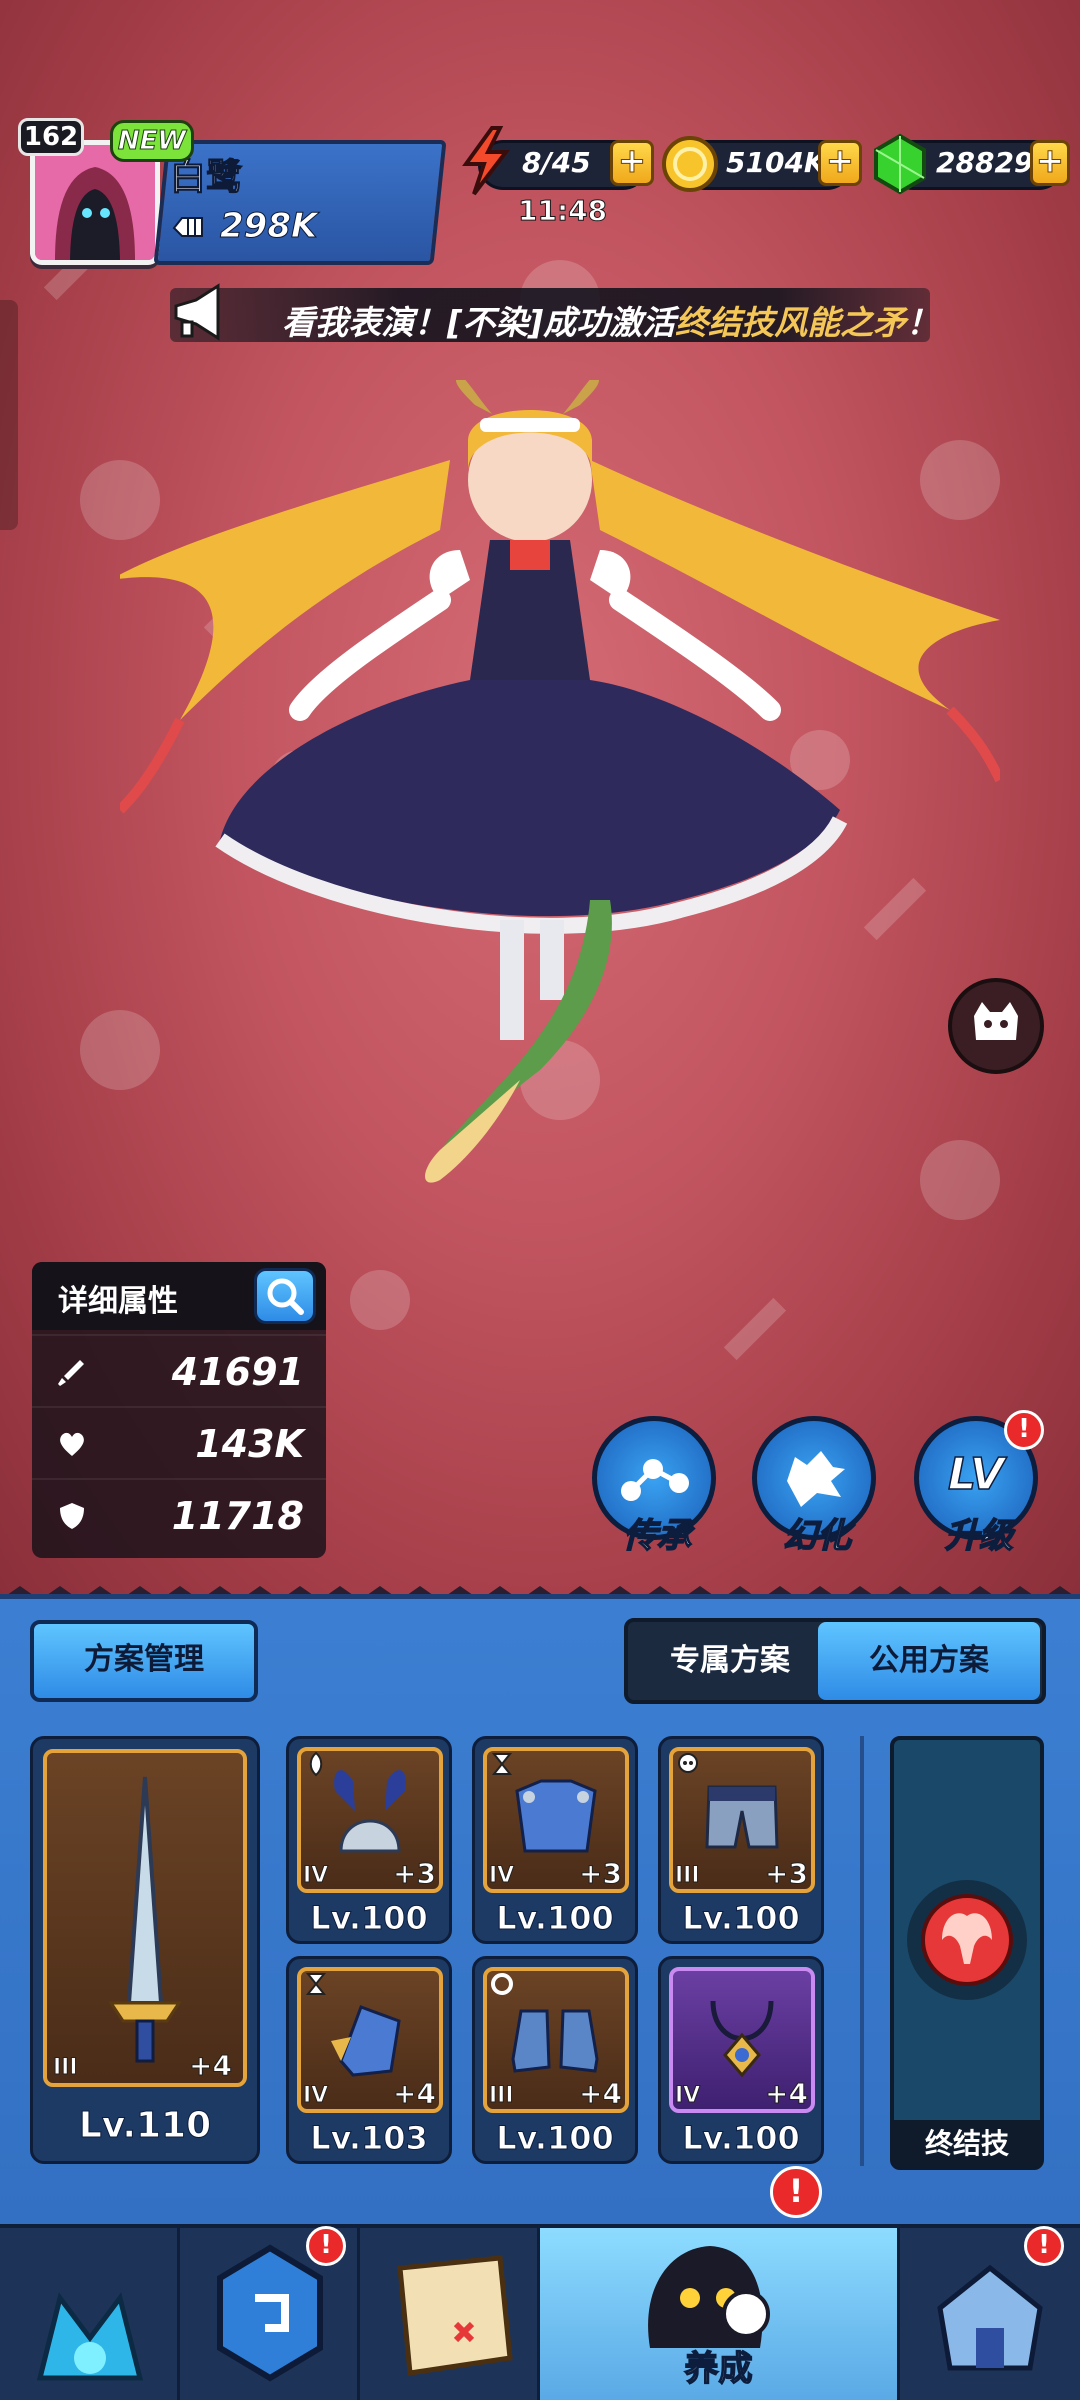 The image size is (1080, 2400). Describe the element at coordinates (776, 162) in the screenshot. I see `gold-value: 5104K` at that location.